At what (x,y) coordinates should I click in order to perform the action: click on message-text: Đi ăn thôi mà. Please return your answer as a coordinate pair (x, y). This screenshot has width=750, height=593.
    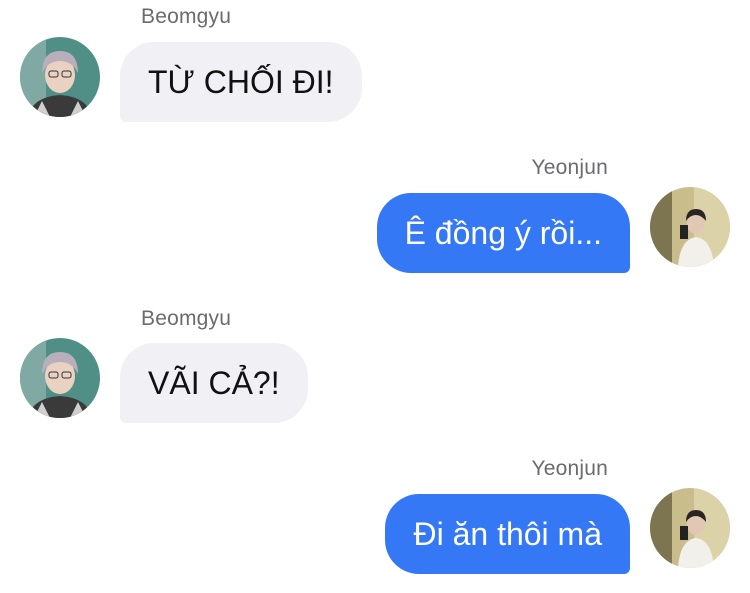
    Looking at the image, I should click on (507, 533).